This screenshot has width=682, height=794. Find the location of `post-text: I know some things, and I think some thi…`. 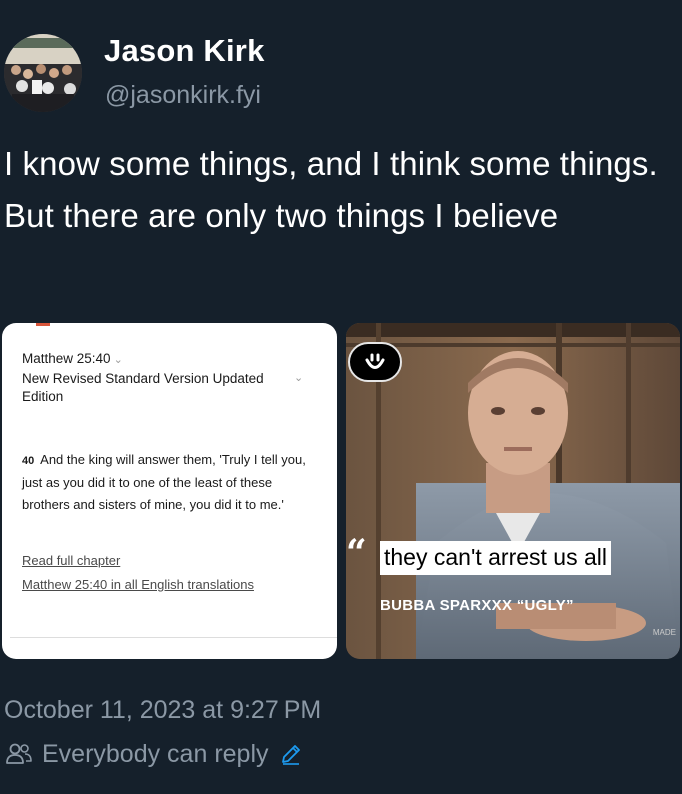

post-text: I know some things, and I think some thi… is located at coordinates (331, 189).